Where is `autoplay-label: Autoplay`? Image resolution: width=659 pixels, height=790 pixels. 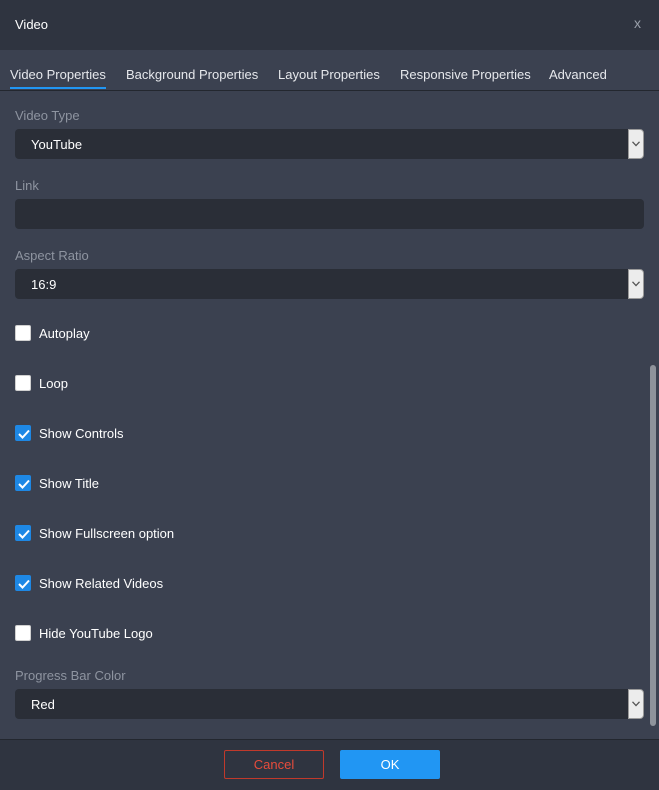
autoplay-label: Autoplay is located at coordinates (64, 333).